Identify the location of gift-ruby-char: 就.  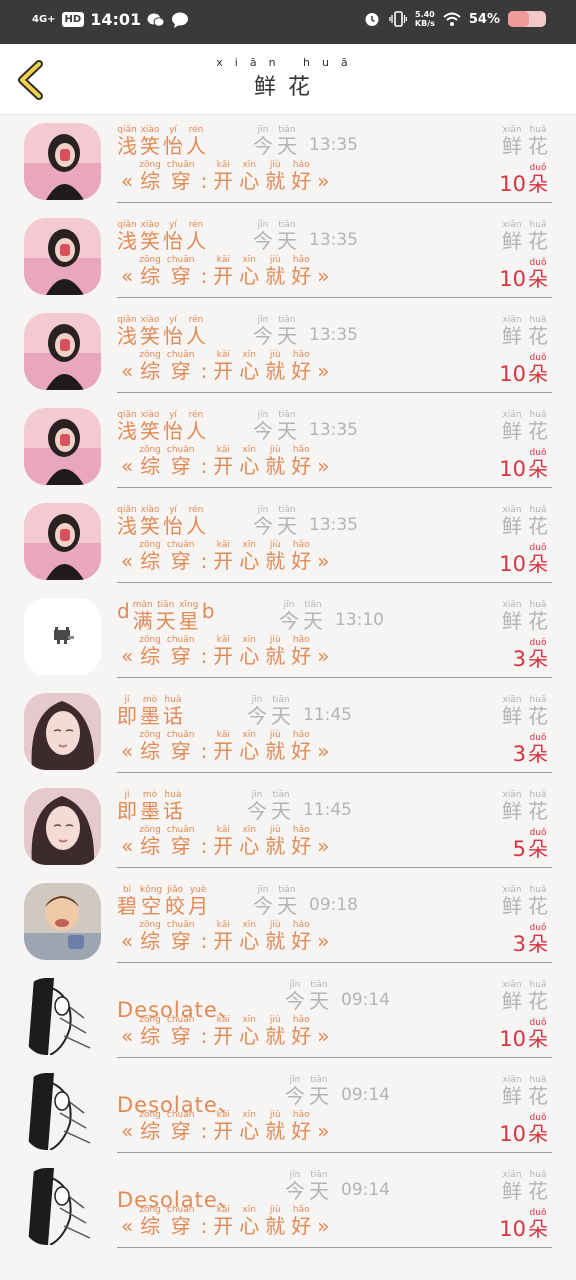
(275, 466).